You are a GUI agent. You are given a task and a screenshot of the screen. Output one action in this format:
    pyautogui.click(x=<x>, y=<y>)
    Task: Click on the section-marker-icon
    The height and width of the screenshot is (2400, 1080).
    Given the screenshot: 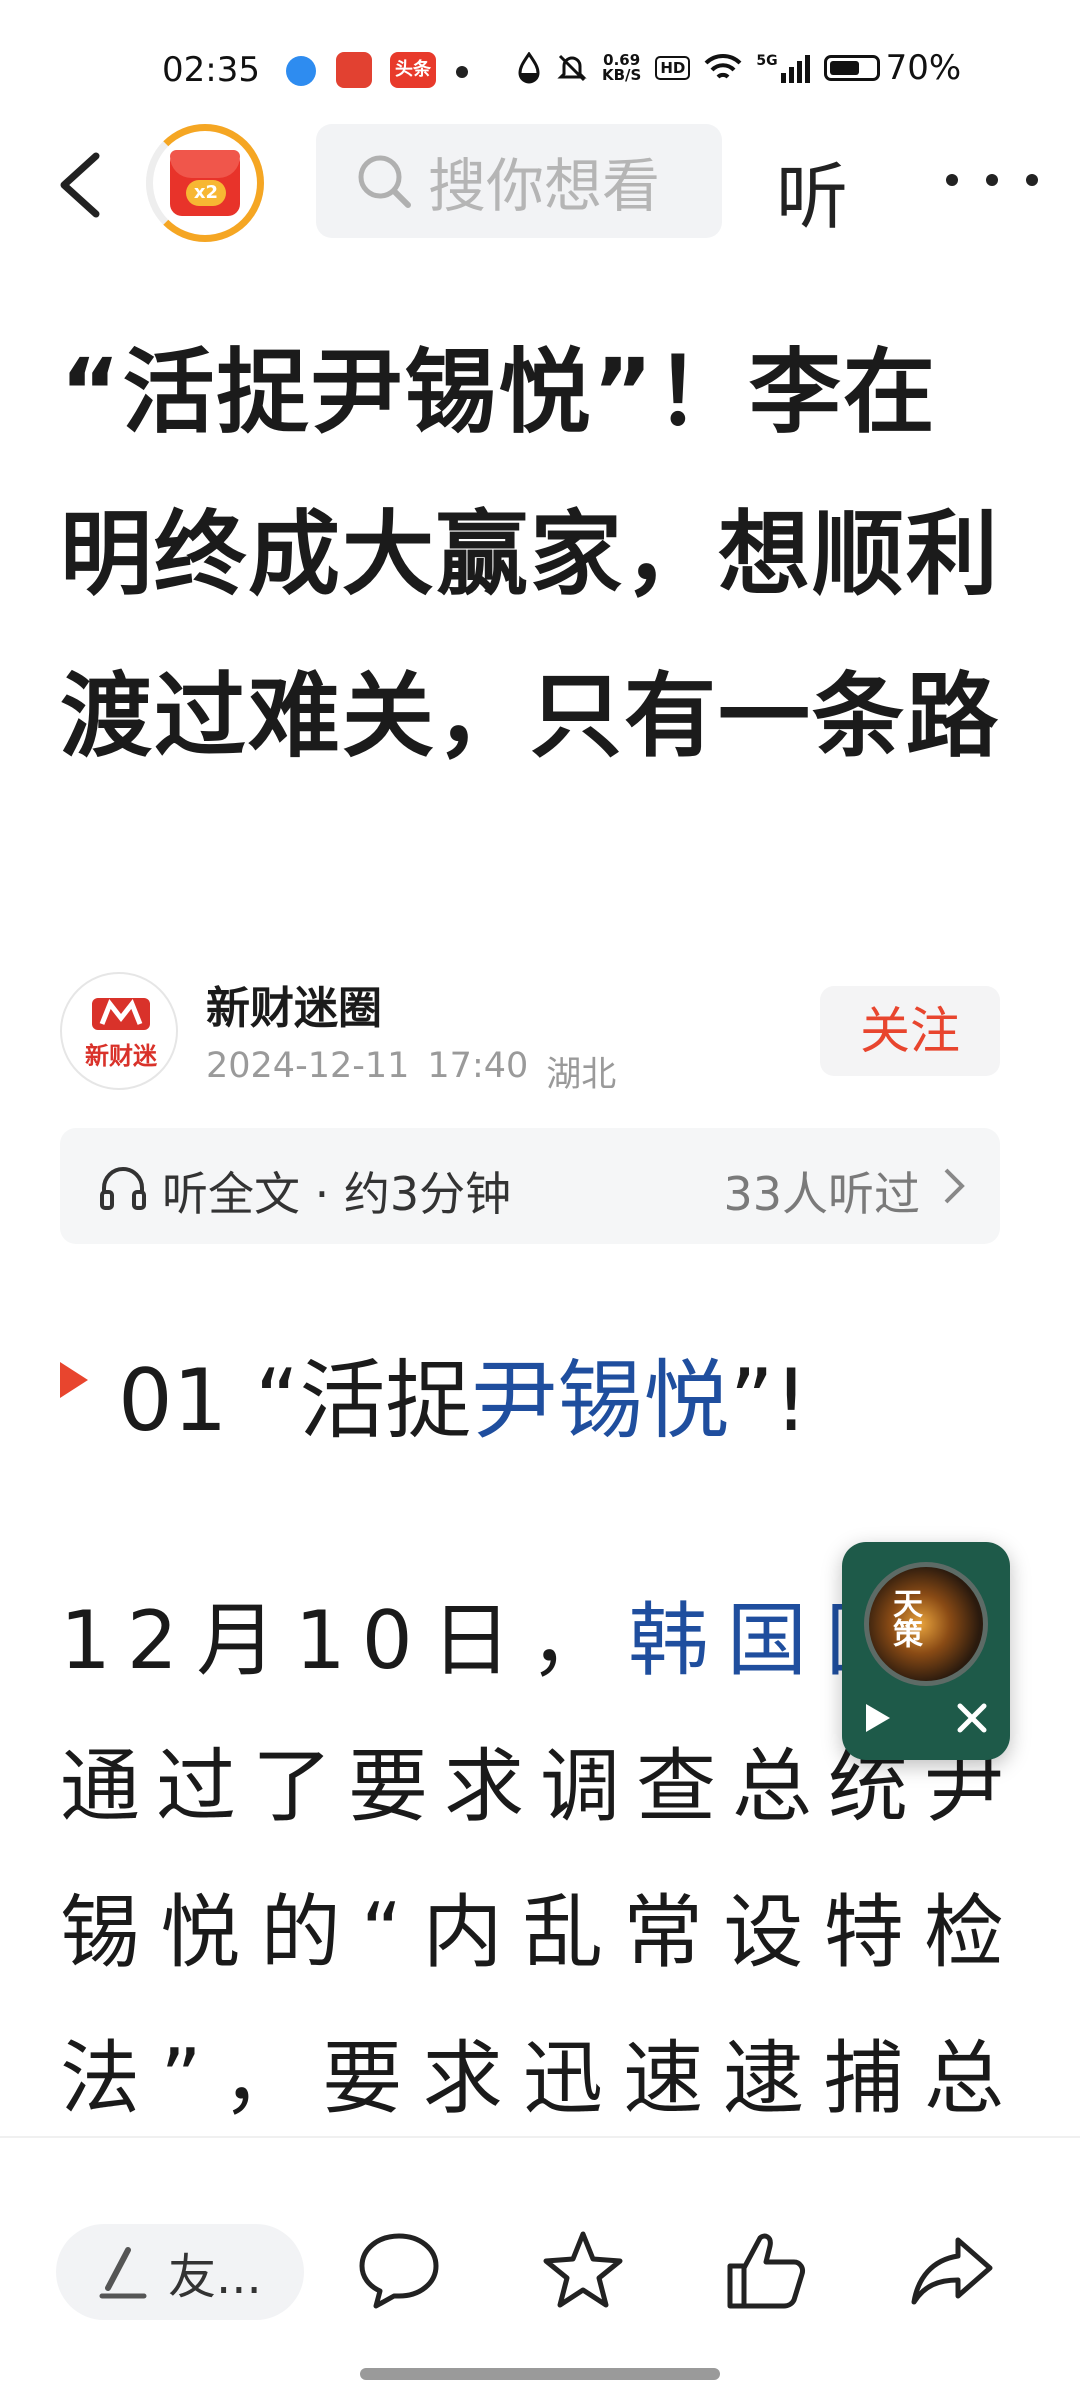 What is the action you would take?
    pyautogui.click(x=74, y=1380)
    